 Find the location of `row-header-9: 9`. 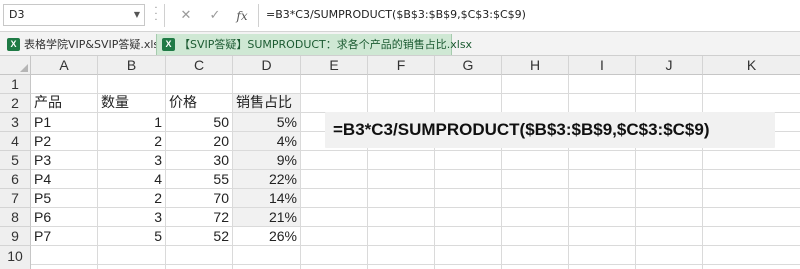

row-header-9: 9 is located at coordinates (15, 236).